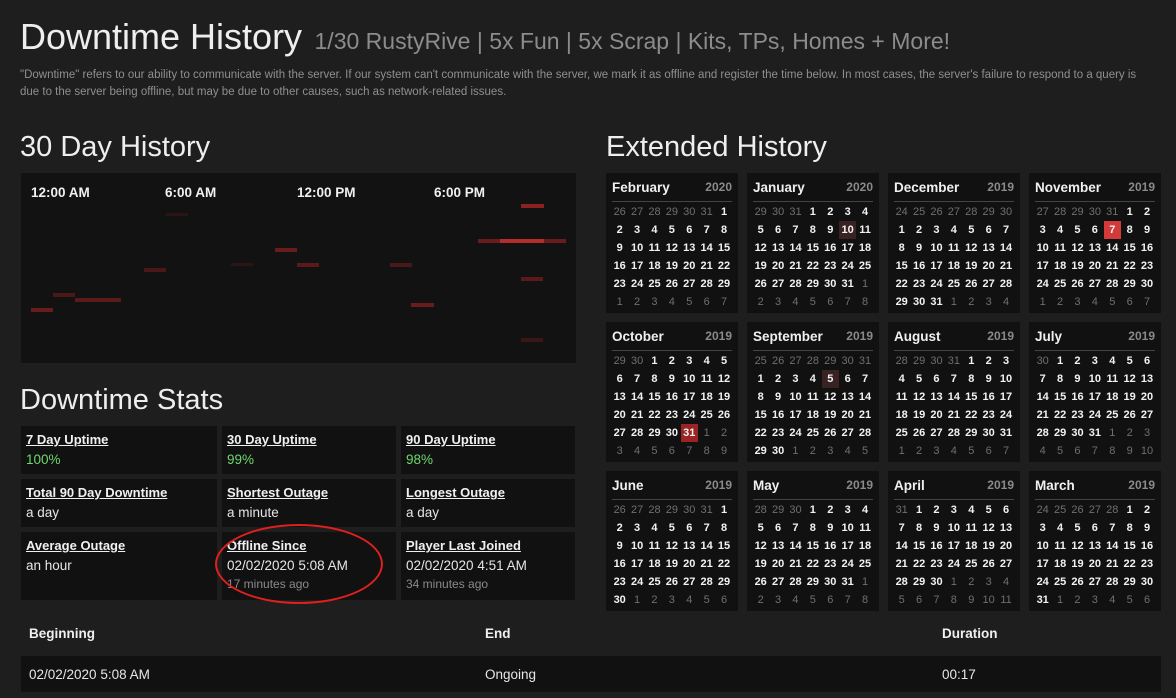 This screenshot has height=698, width=1176. Describe the element at coordinates (936, 546) in the screenshot. I see `calendar-day: 16` at that location.